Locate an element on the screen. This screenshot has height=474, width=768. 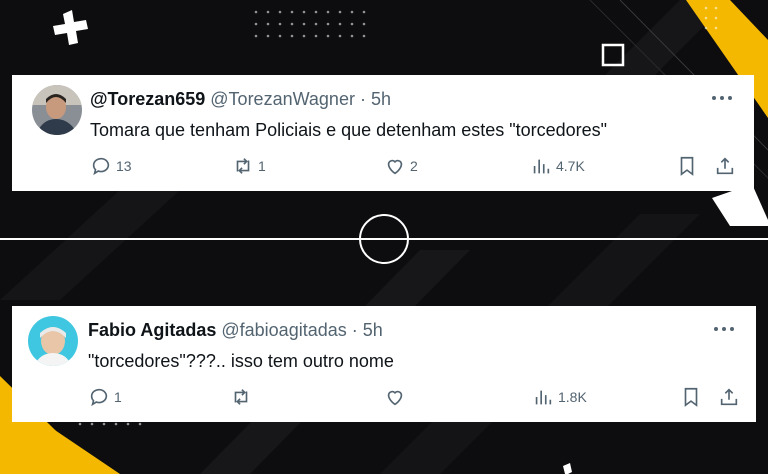
tweet-text: "torcedores"???.. isso tem outro nome is located at coordinates (241, 361).